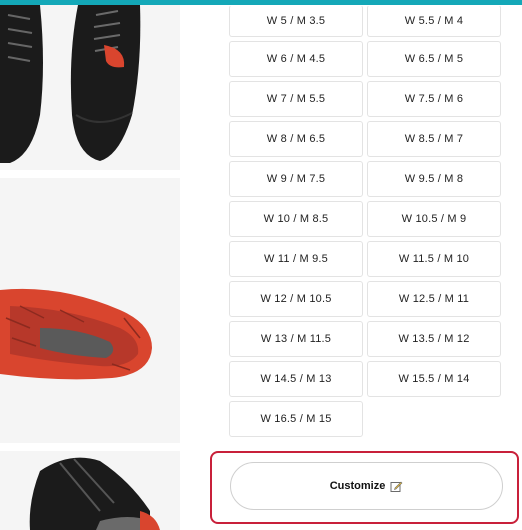  Describe the element at coordinates (434, 59) in the screenshot. I see `size-option: W 6.5 / M 5` at that location.